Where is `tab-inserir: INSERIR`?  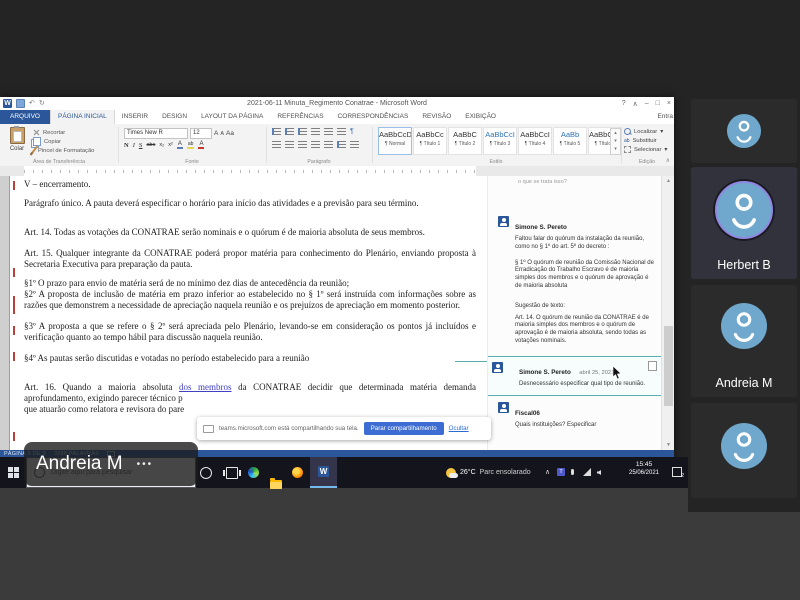
tab-inserir: INSERIR is located at coordinates (135, 117).